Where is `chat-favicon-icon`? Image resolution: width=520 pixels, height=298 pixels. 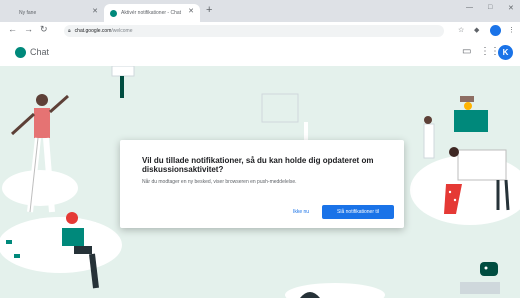 chat-favicon-icon is located at coordinates (113, 13).